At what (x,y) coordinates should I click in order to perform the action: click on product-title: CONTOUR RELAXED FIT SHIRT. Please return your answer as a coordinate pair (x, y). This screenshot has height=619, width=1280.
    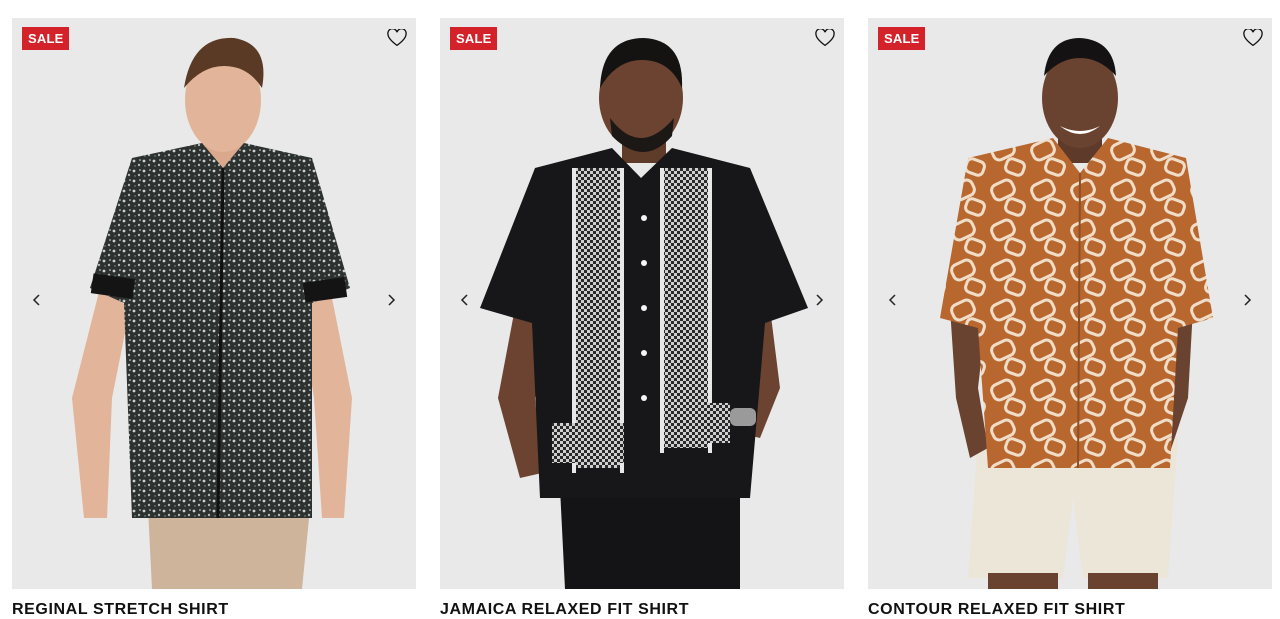
    Looking at the image, I should click on (1070, 610).